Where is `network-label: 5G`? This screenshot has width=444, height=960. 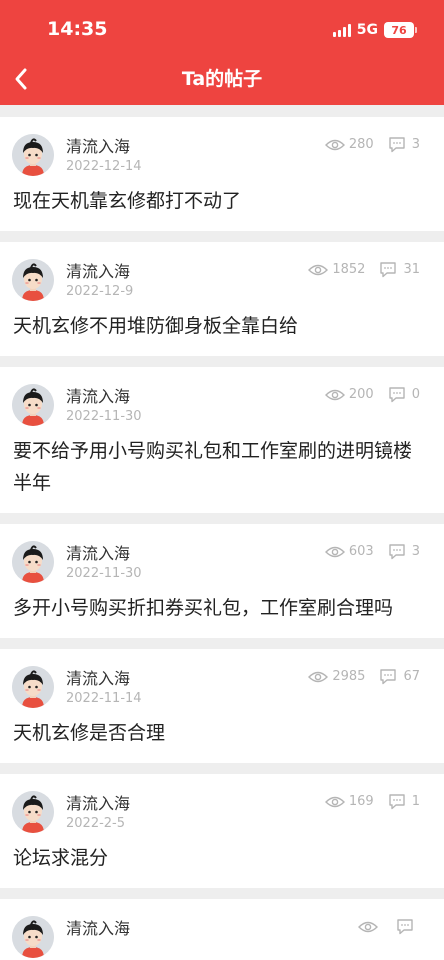
network-label: 5G is located at coordinates (367, 30).